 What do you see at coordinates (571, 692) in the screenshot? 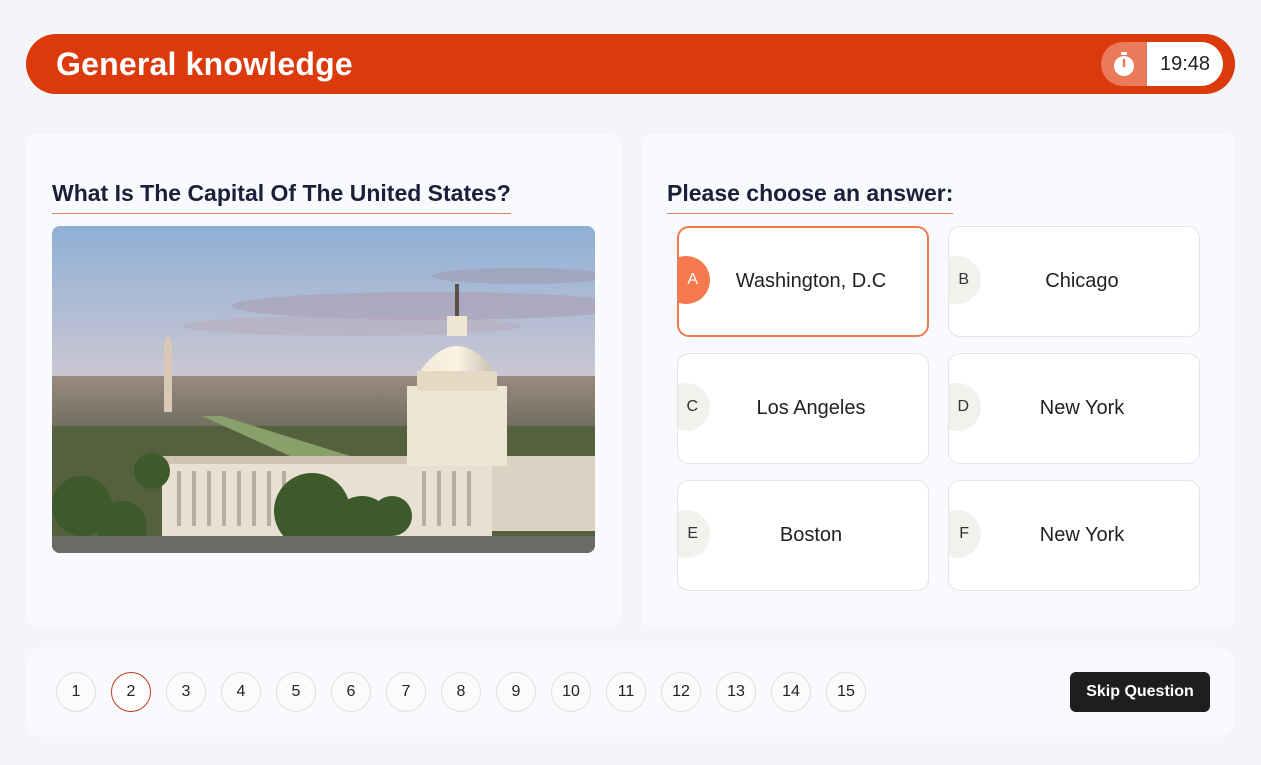
I see `page-button-10: 10` at bounding box center [571, 692].